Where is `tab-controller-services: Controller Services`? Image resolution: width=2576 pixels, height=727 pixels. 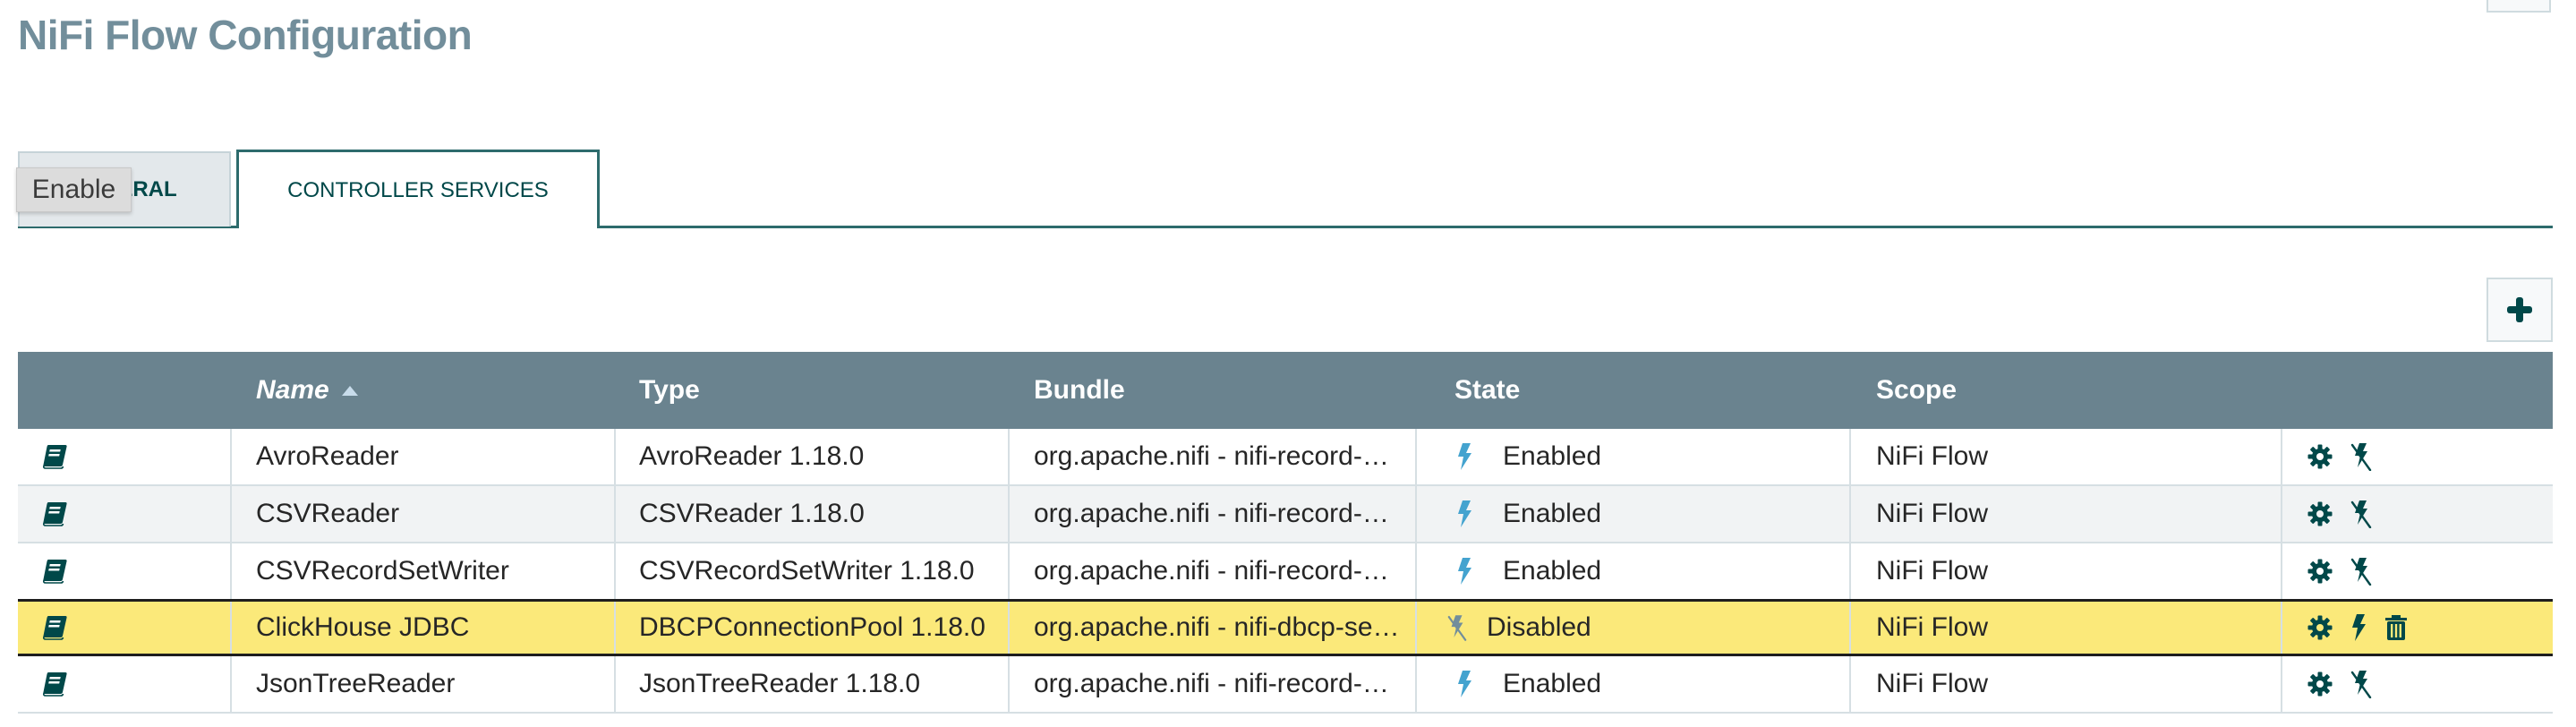 tab-controller-services: Controller Services is located at coordinates (418, 189).